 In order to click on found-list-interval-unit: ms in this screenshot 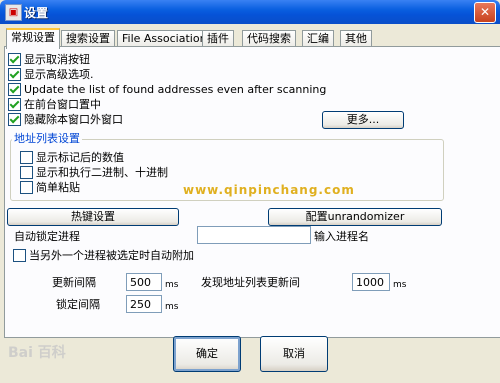, I will do `click(400, 285)`.